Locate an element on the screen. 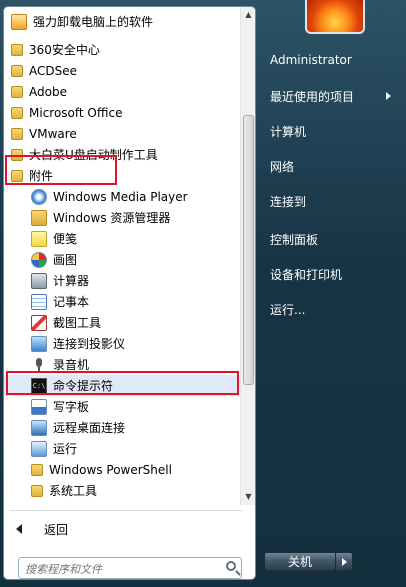 Image resolution: width=406 pixels, height=587 pixels. program-label: 连接到投影仪 is located at coordinates (89, 344).